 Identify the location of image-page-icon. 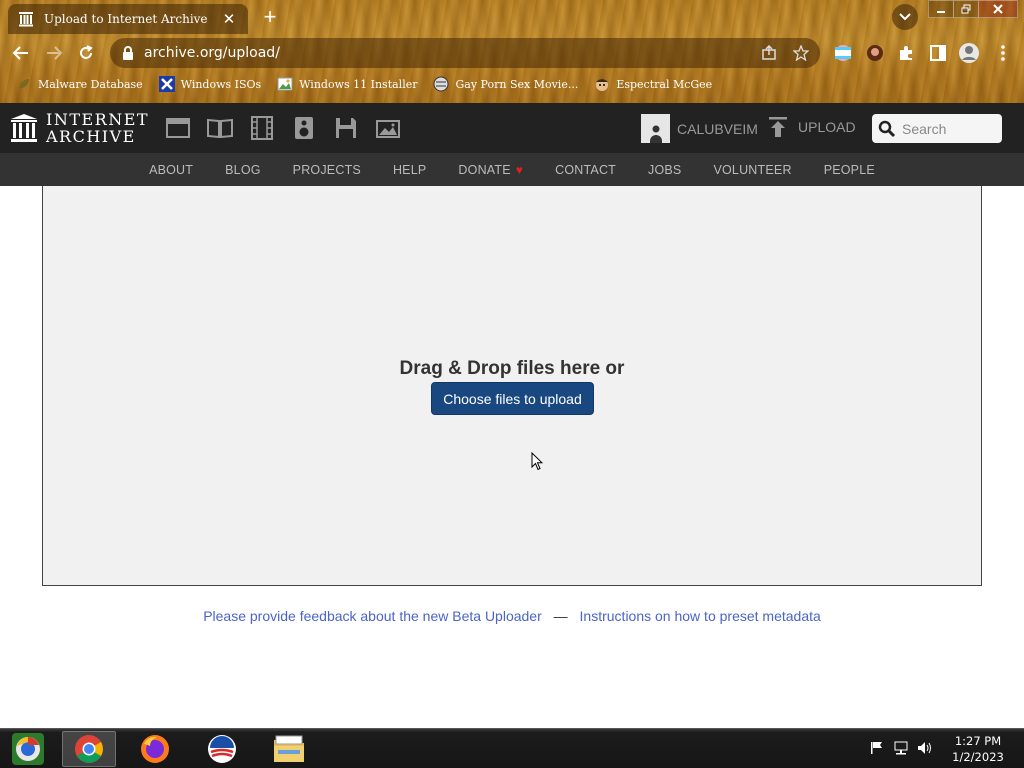
(285, 84).